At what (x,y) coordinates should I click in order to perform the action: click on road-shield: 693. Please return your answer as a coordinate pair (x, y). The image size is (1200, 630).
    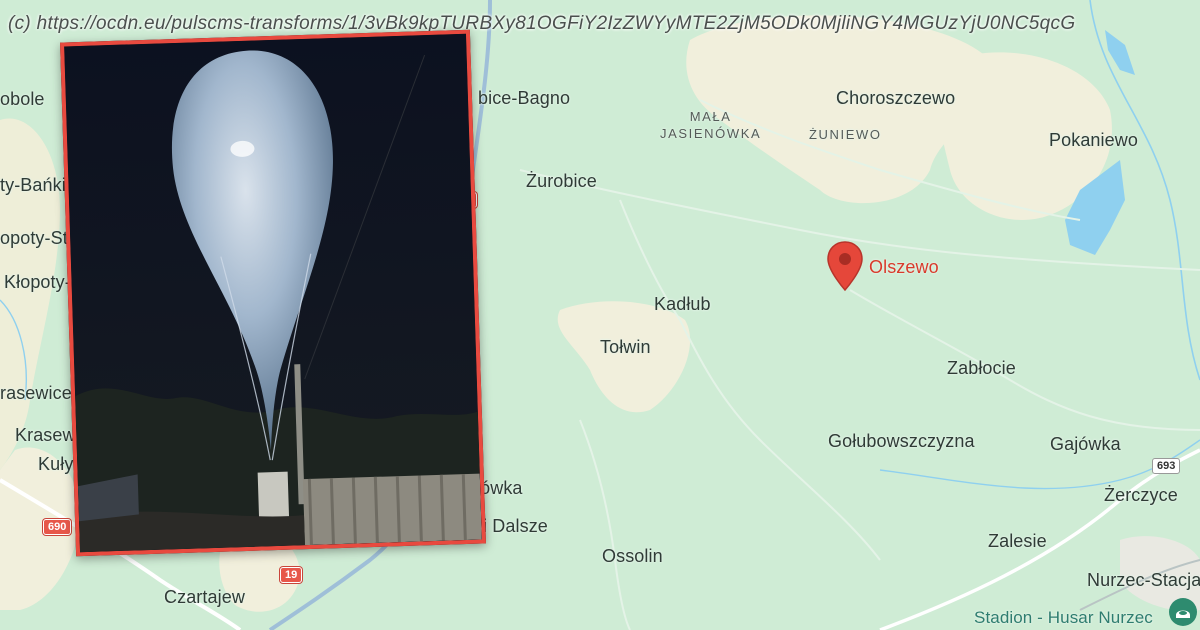
    Looking at the image, I should click on (1166, 466).